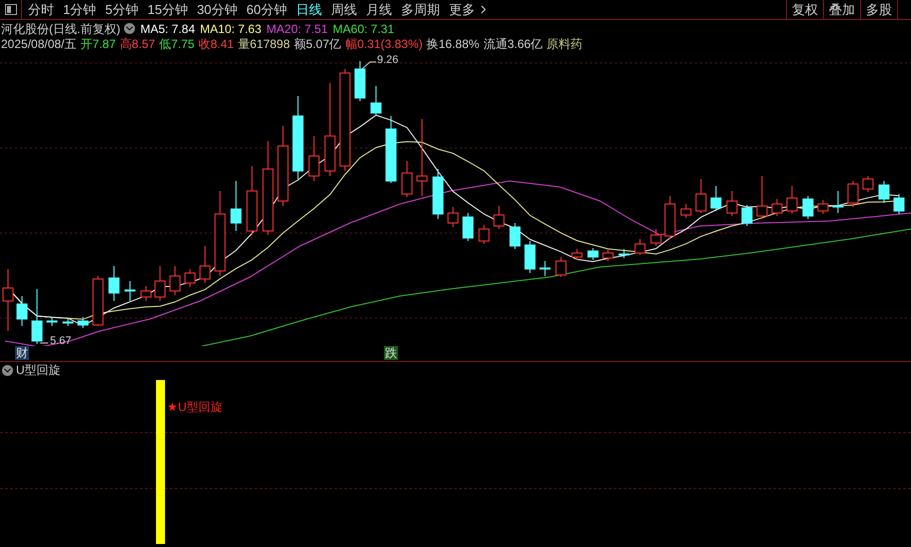  I want to click on stock-name: 河化股份(日线.前复权), so click(60, 29).